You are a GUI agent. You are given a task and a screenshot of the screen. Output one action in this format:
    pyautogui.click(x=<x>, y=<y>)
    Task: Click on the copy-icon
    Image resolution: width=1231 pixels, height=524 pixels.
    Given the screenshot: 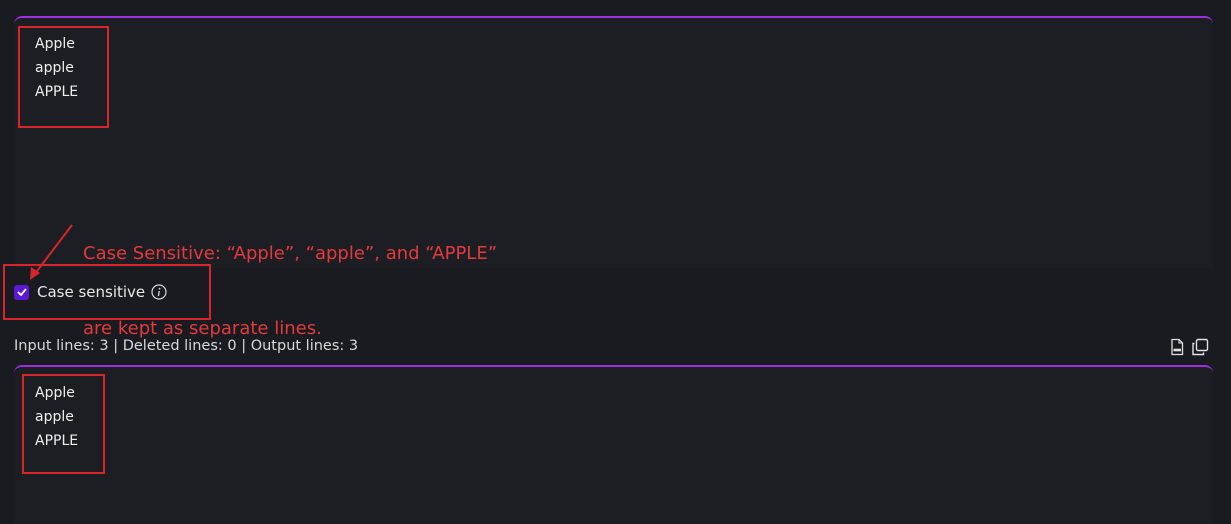 What is the action you would take?
    pyautogui.click(x=1200, y=347)
    